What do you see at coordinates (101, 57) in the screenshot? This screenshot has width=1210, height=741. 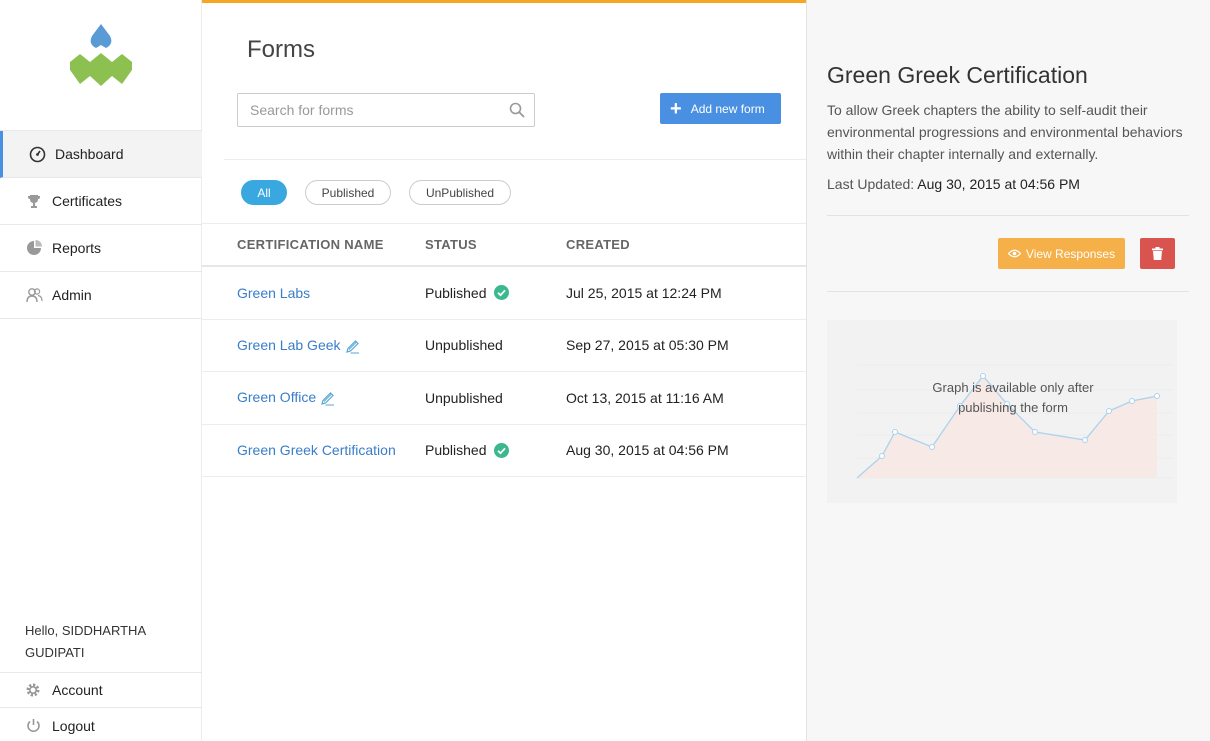 I see `app-logo` at bounding box center [101, 57].